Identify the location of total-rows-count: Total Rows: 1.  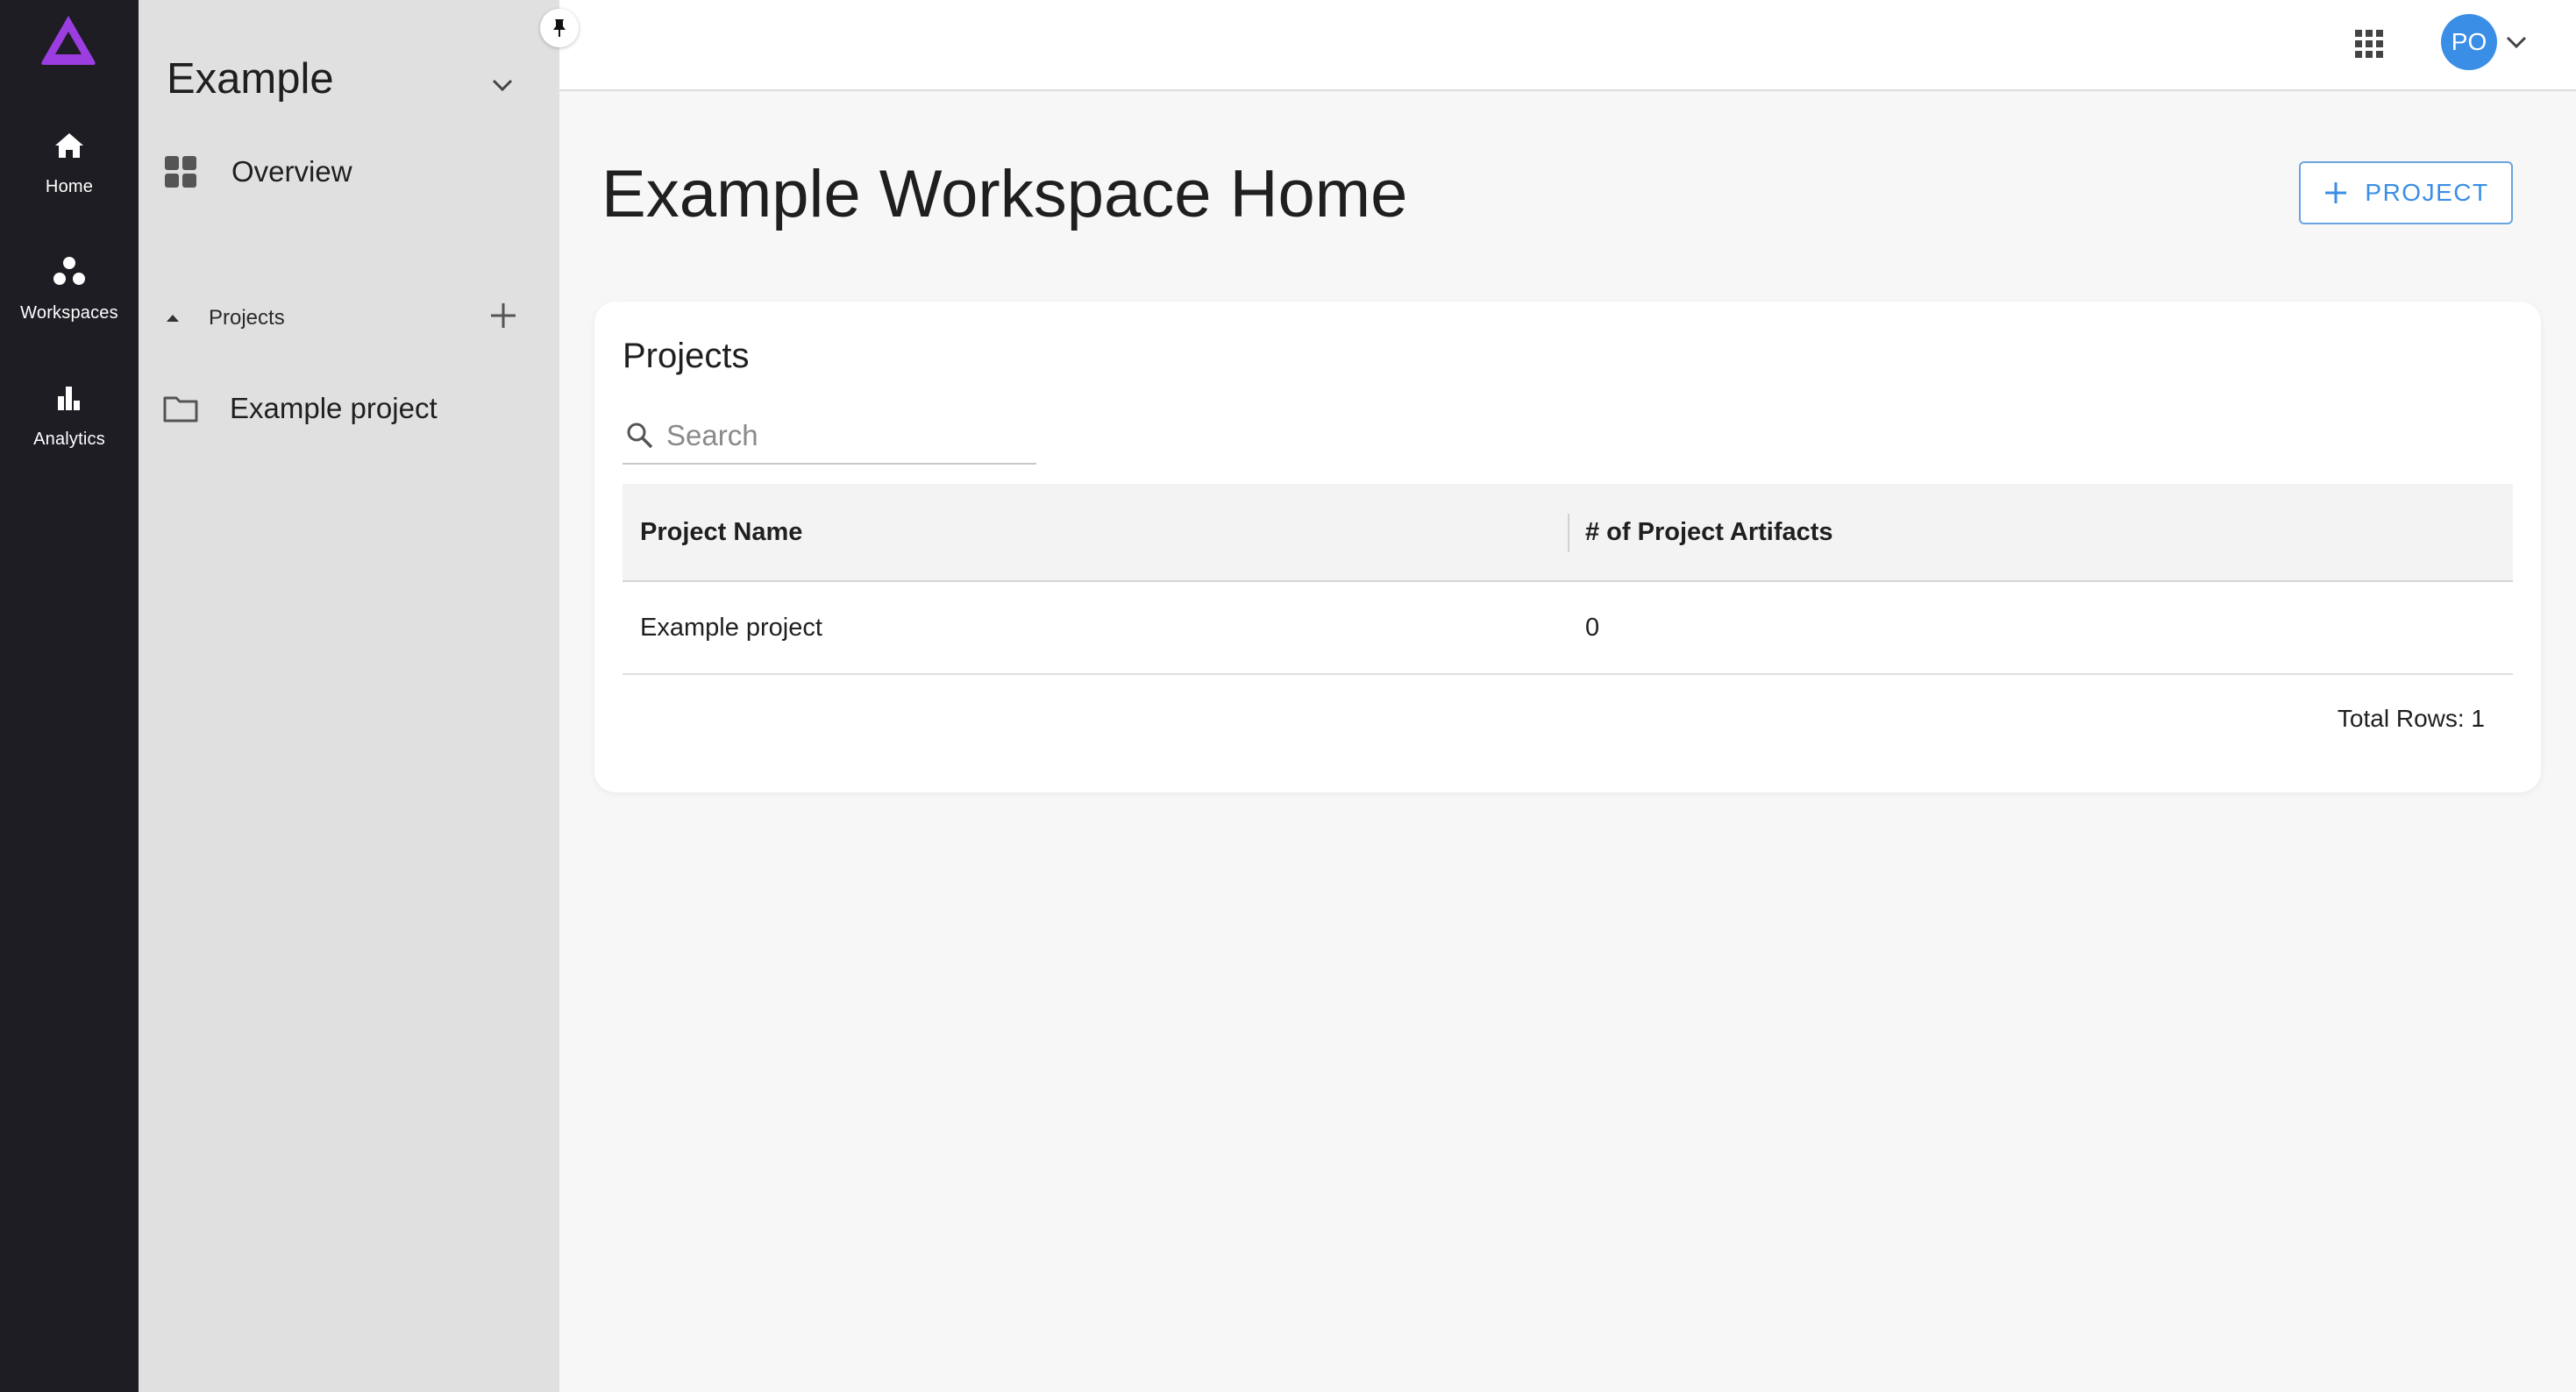
(2411, 718).